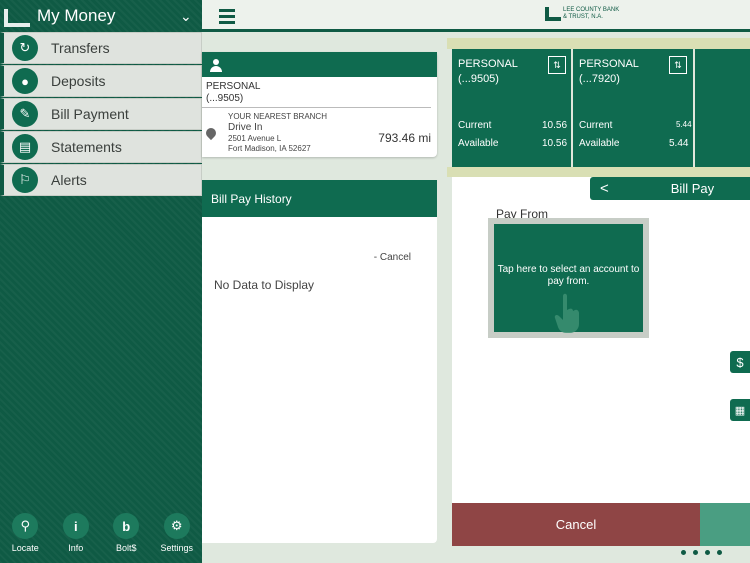  Describe the element at coordinates (90, 114) in the screenshot. I see `sidebar-item-label: Bill Payment` at that location.